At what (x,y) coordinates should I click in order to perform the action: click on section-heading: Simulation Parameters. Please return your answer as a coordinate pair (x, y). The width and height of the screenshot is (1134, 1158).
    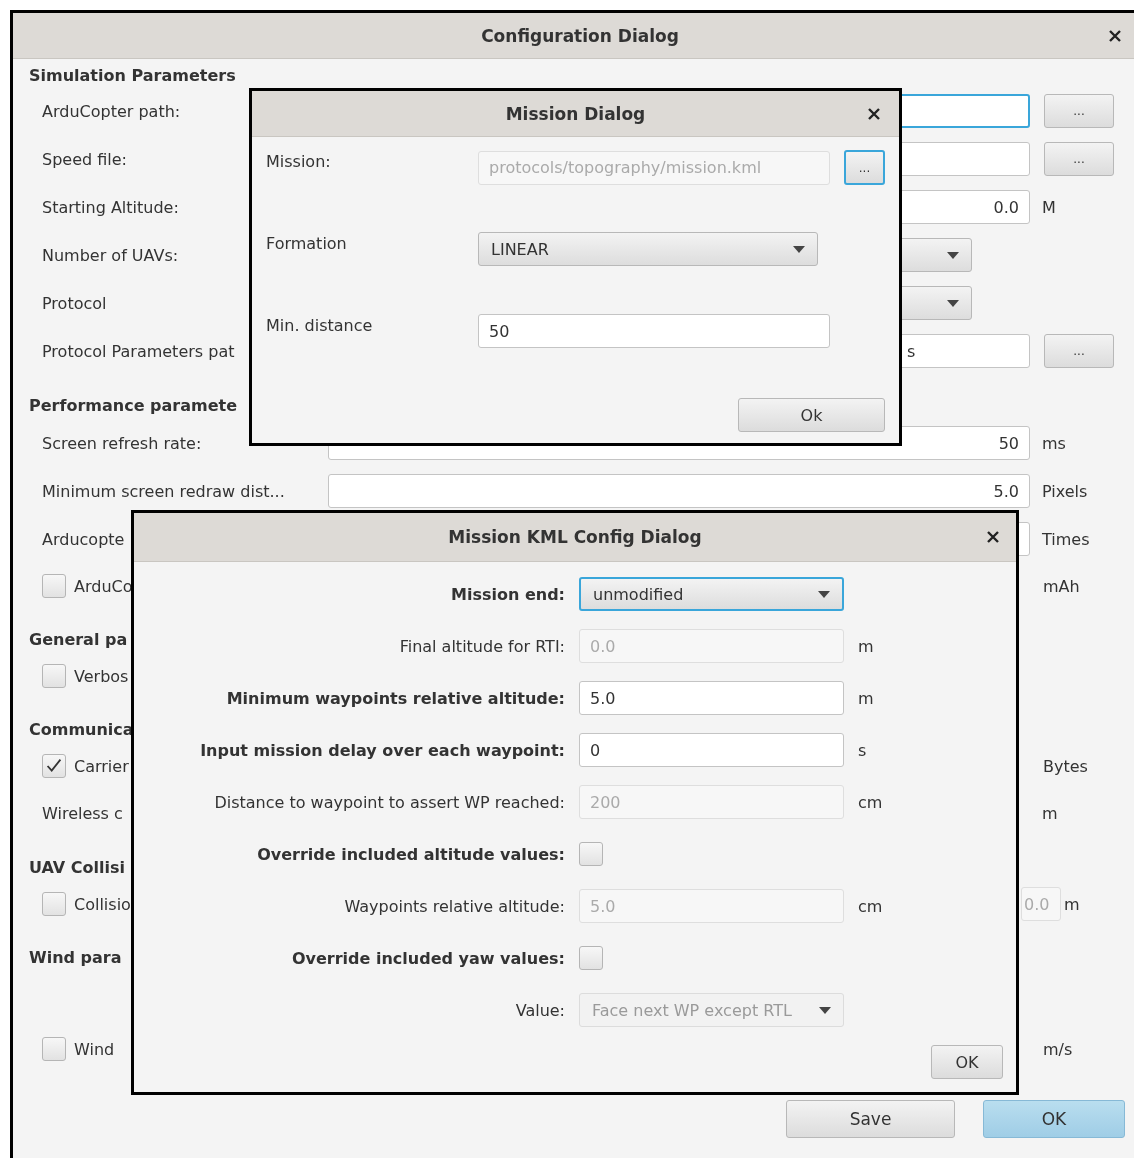
    Looking at the image, I should click on (132, 75).